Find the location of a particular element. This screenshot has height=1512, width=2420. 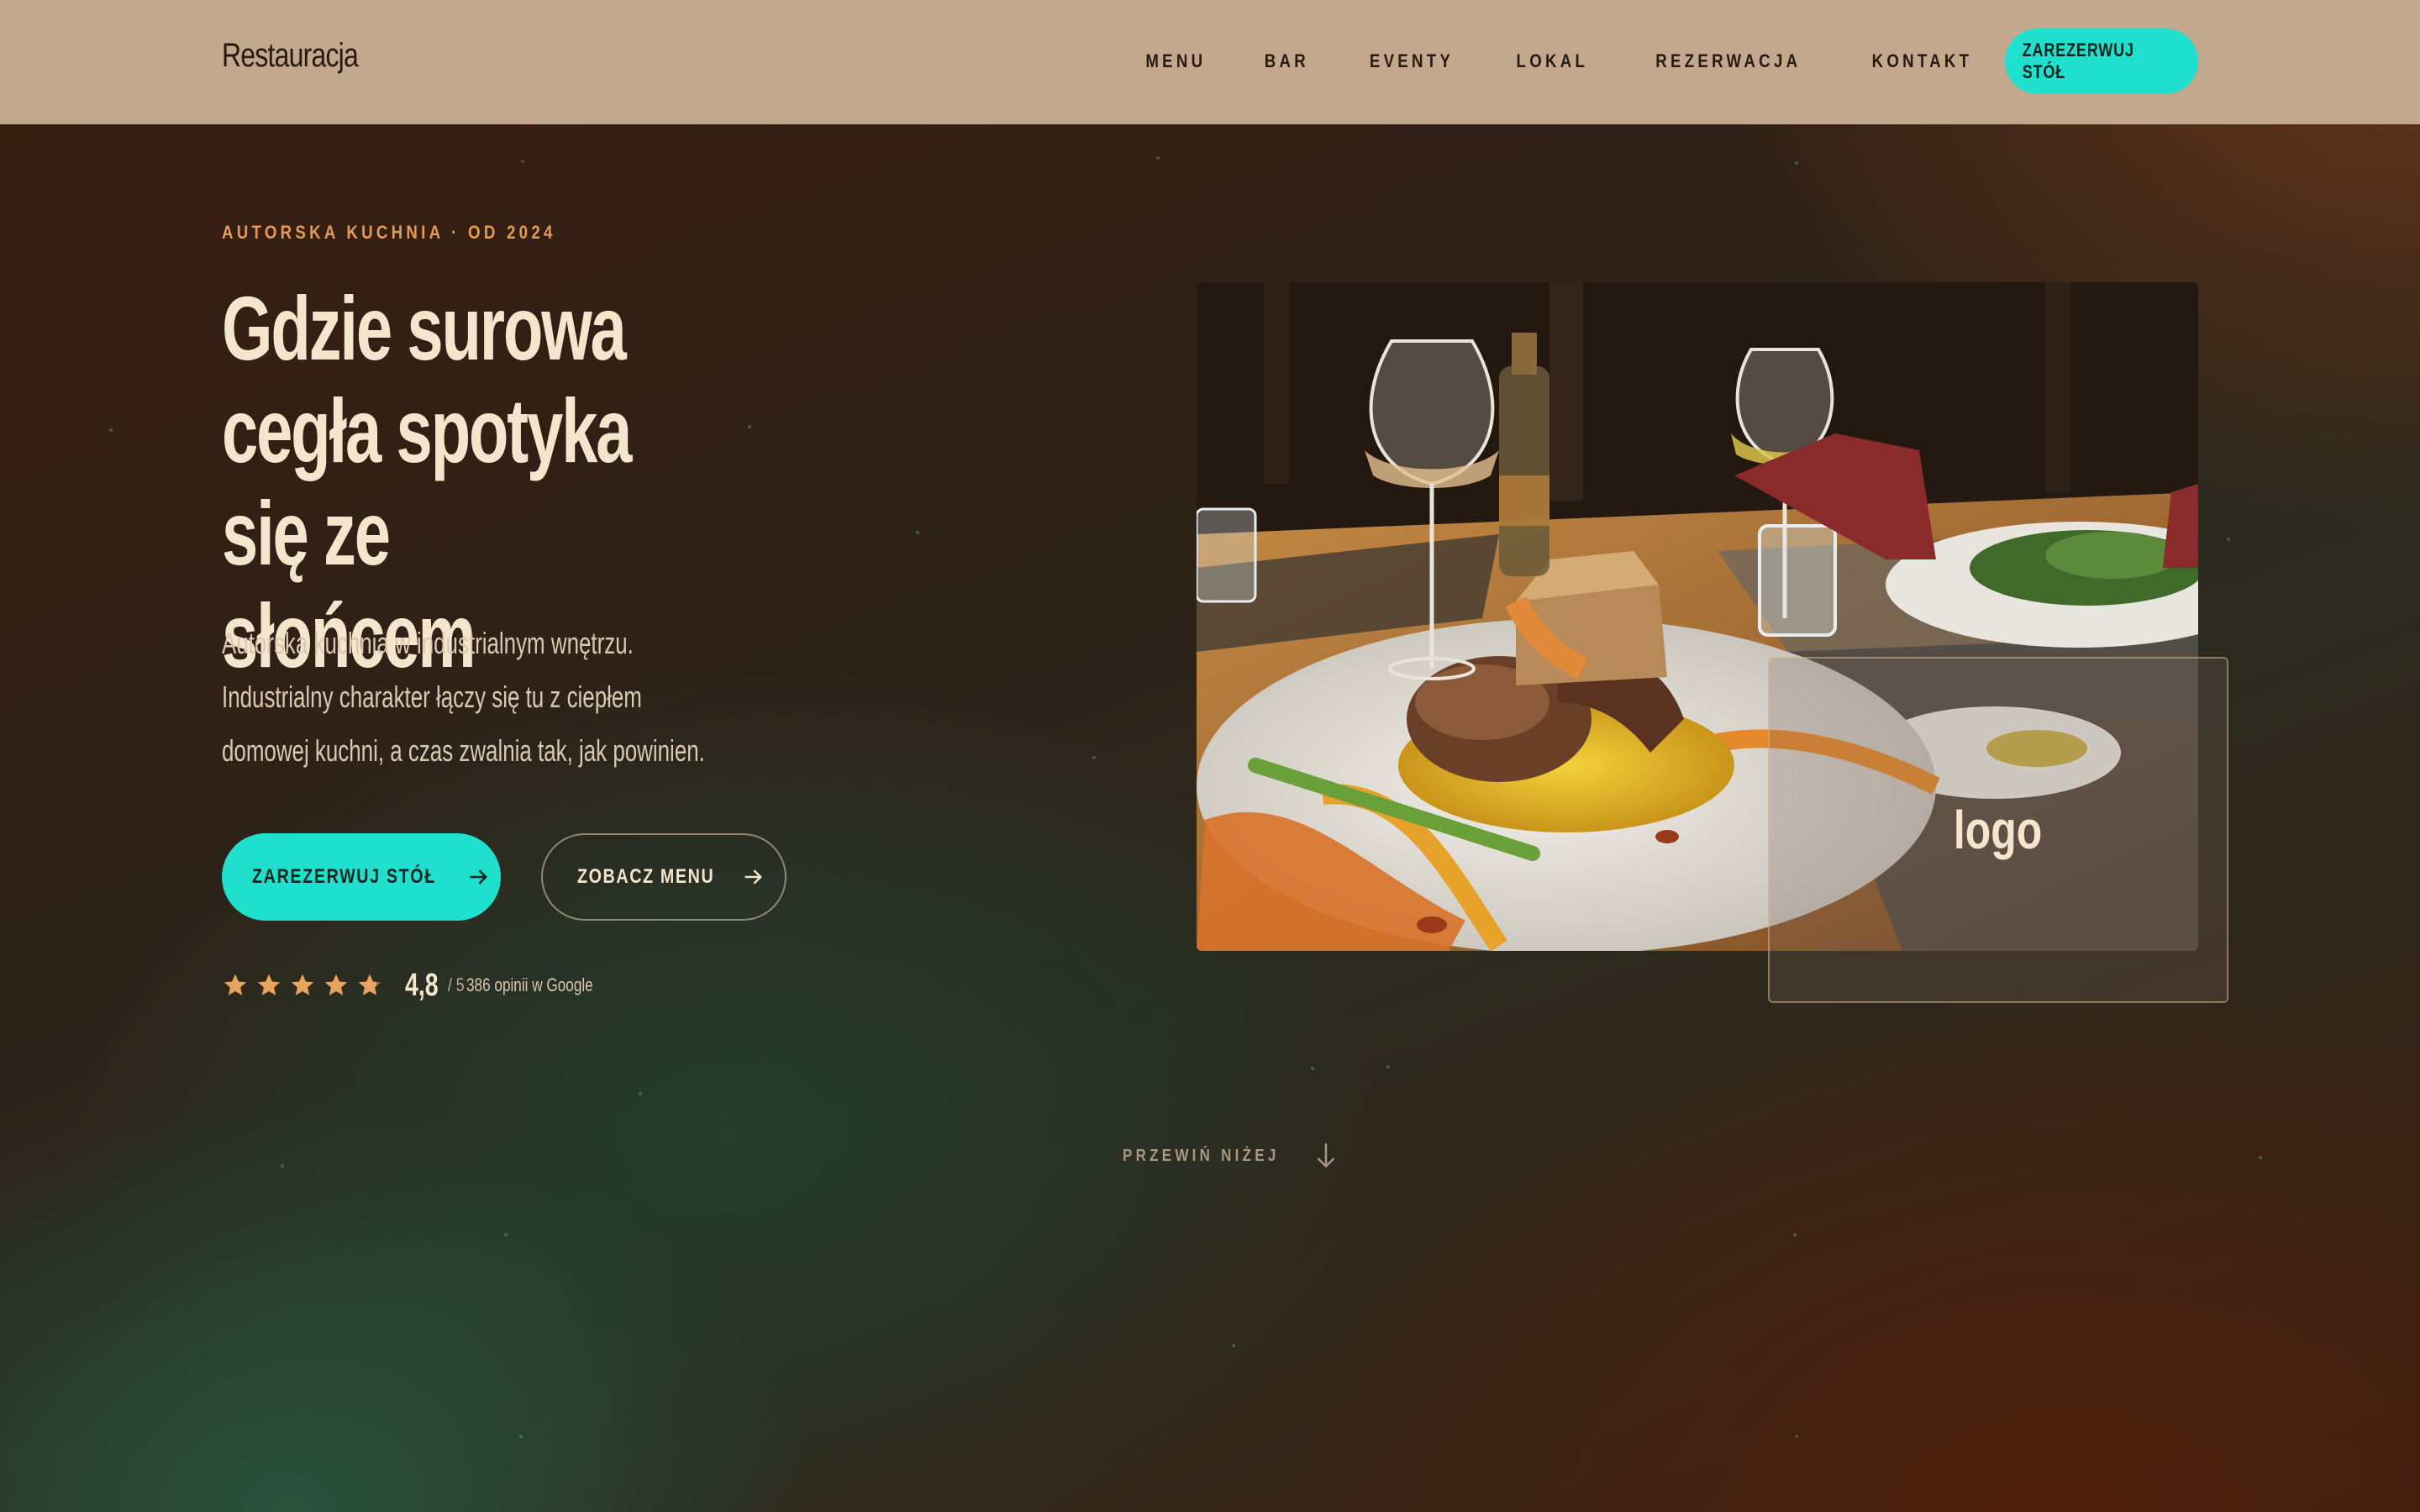

reserve-table-label: ZAREZERWUJ STÓŁ is located at coordinates (344, 876).